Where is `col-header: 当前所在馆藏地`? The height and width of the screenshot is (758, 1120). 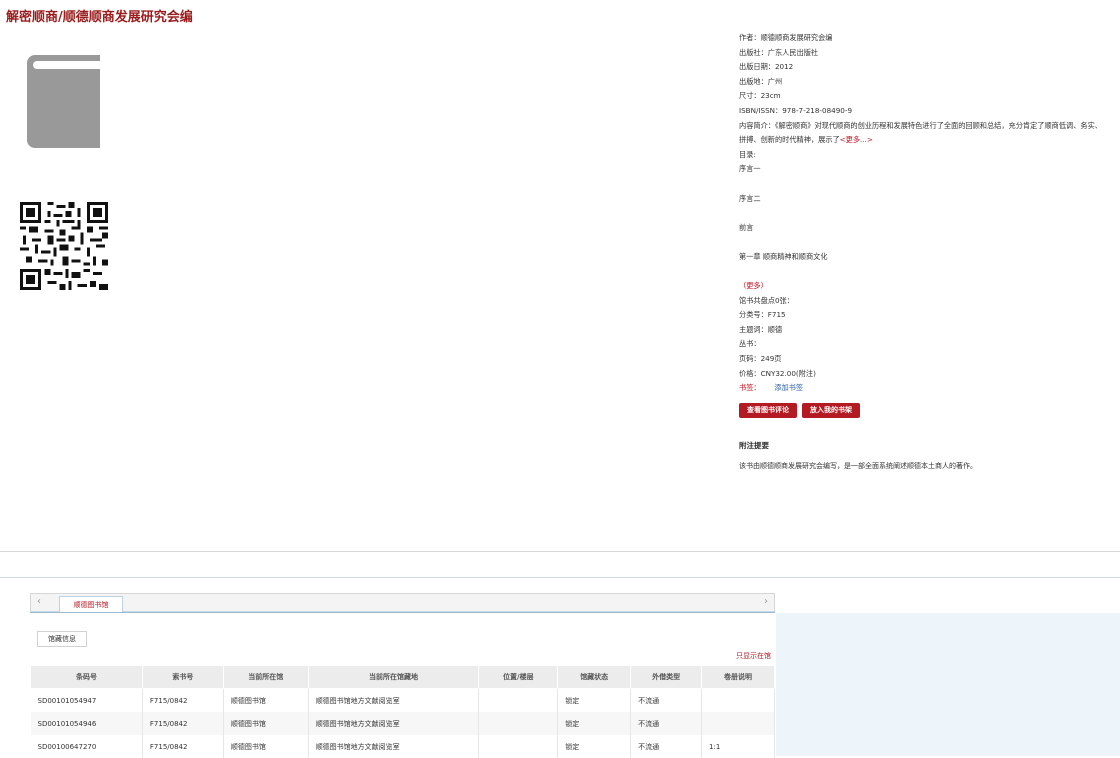
col-header: 当前所在馆藏地 is located at coordinates (393, 677).